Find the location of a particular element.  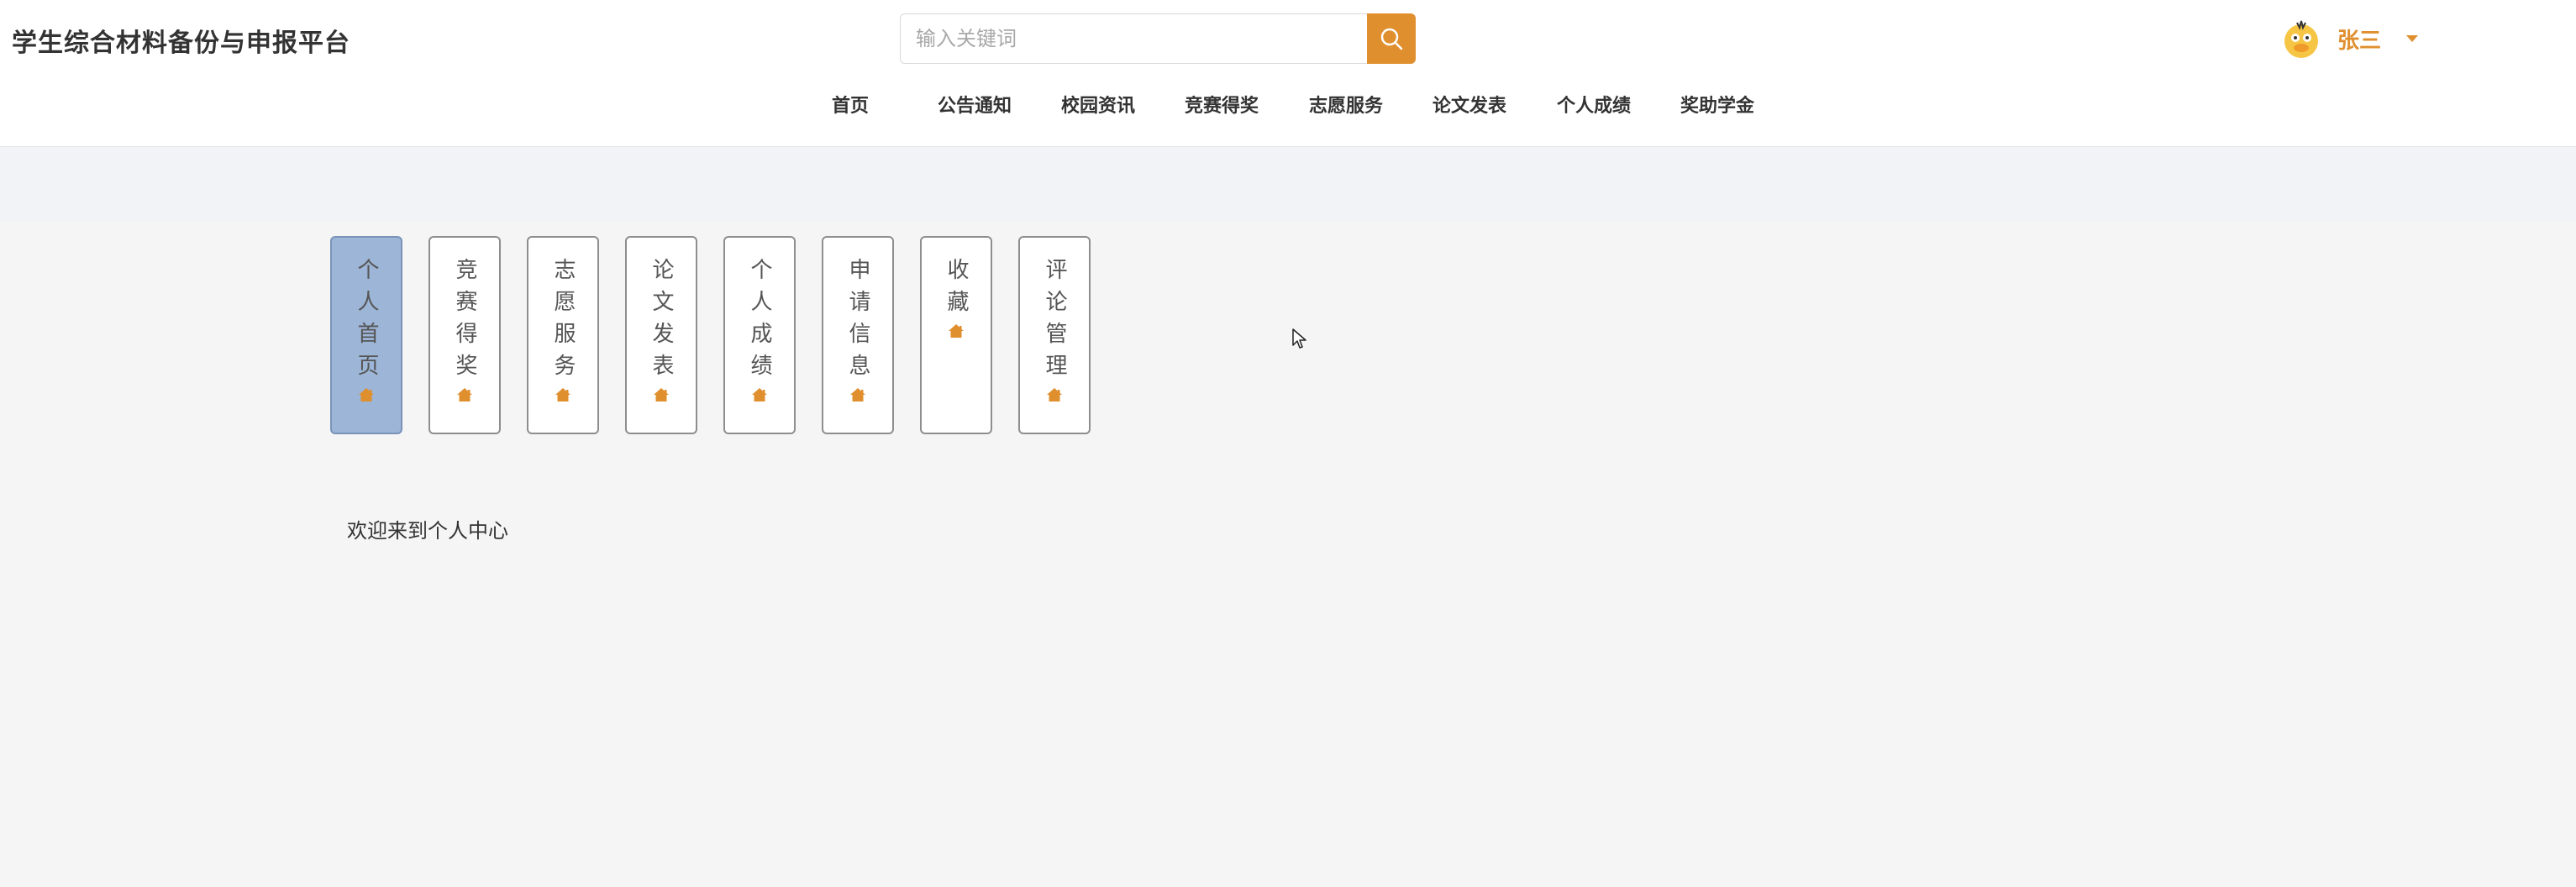

tab-application-info: 申请信息 is located at coordinates (858, 335).